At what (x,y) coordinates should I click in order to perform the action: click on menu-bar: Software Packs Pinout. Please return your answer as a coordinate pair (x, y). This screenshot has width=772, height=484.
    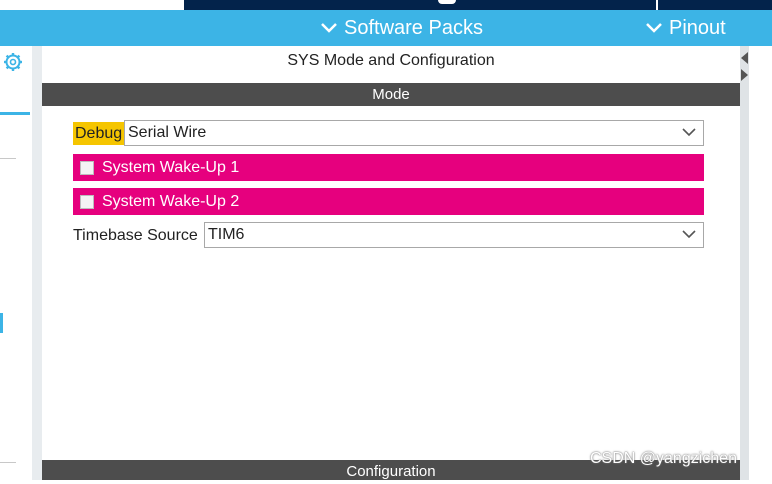
    Looking at the image, I should click on (386, 28).